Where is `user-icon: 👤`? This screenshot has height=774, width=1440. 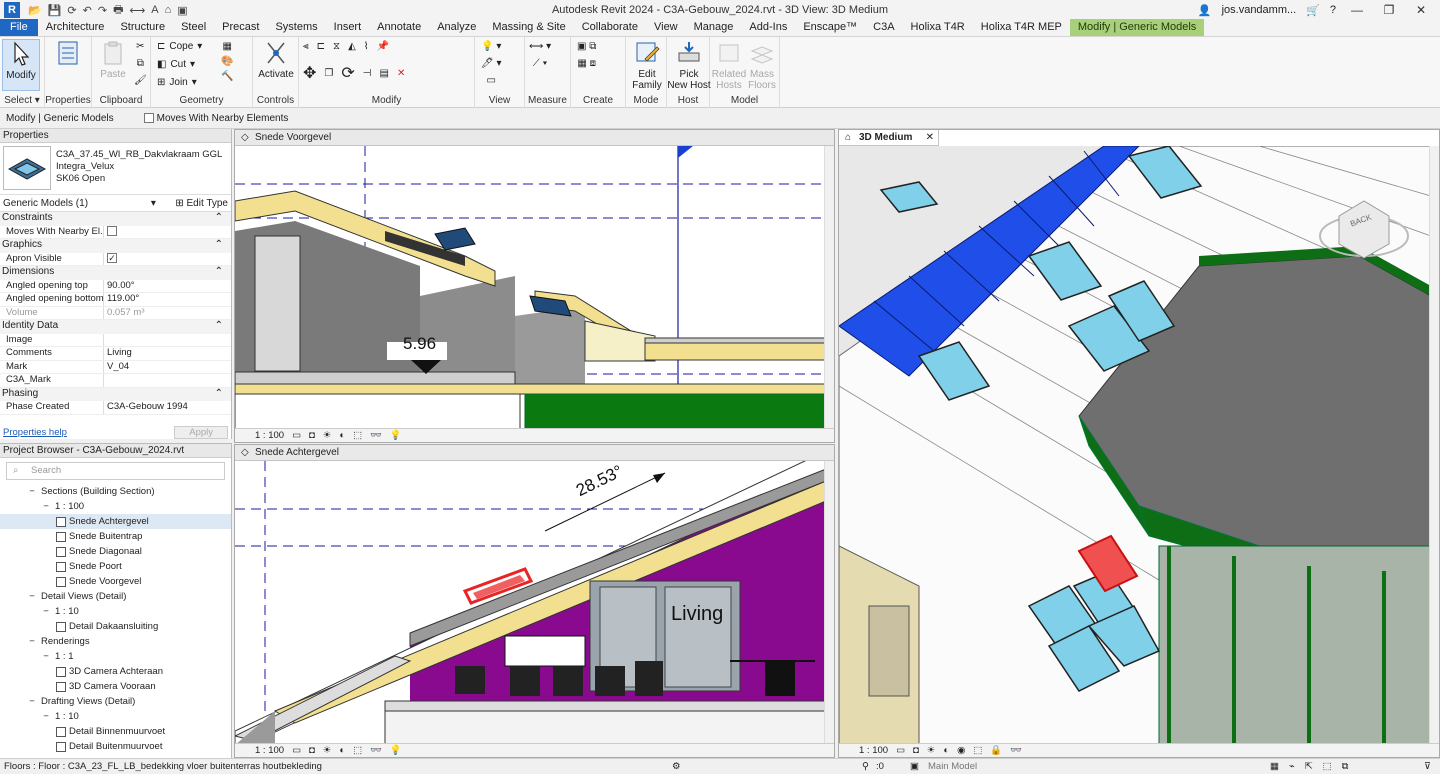 user-icon: 👤 is located at coordinates (1205, 10).